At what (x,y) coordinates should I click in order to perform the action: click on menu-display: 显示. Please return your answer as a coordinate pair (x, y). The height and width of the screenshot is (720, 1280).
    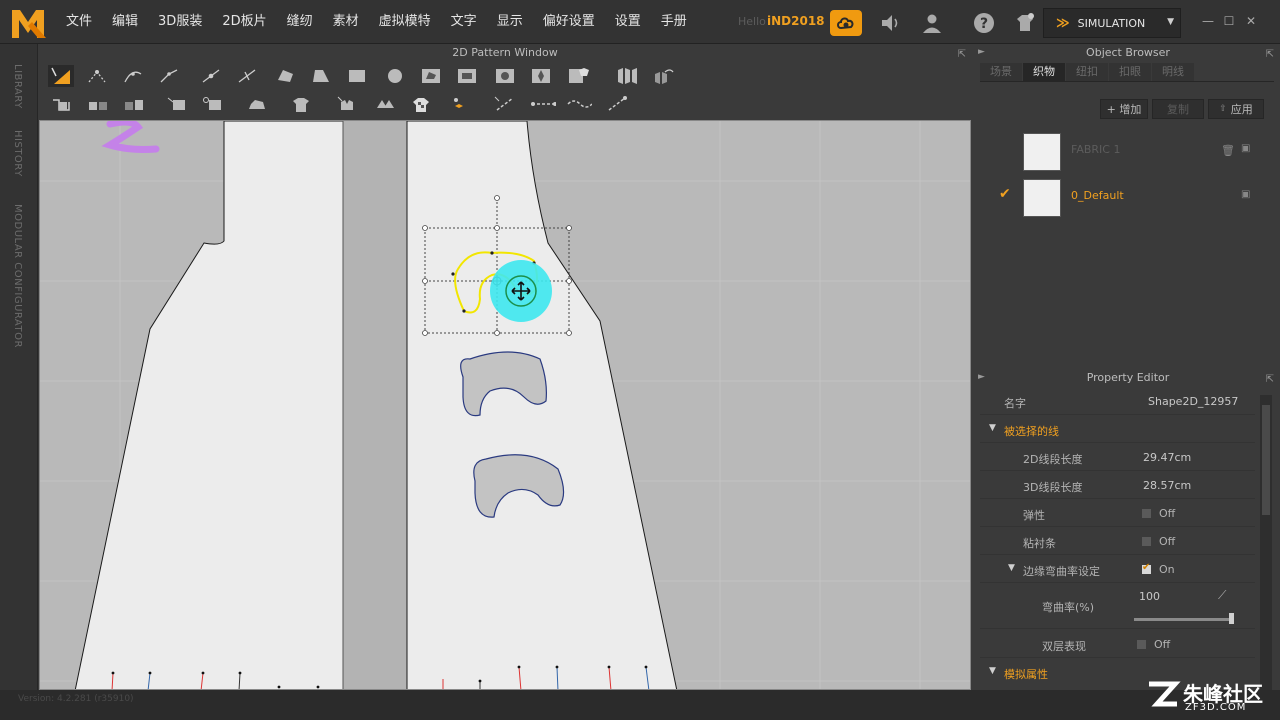
    Looking at the image, I should click on (510, 22).